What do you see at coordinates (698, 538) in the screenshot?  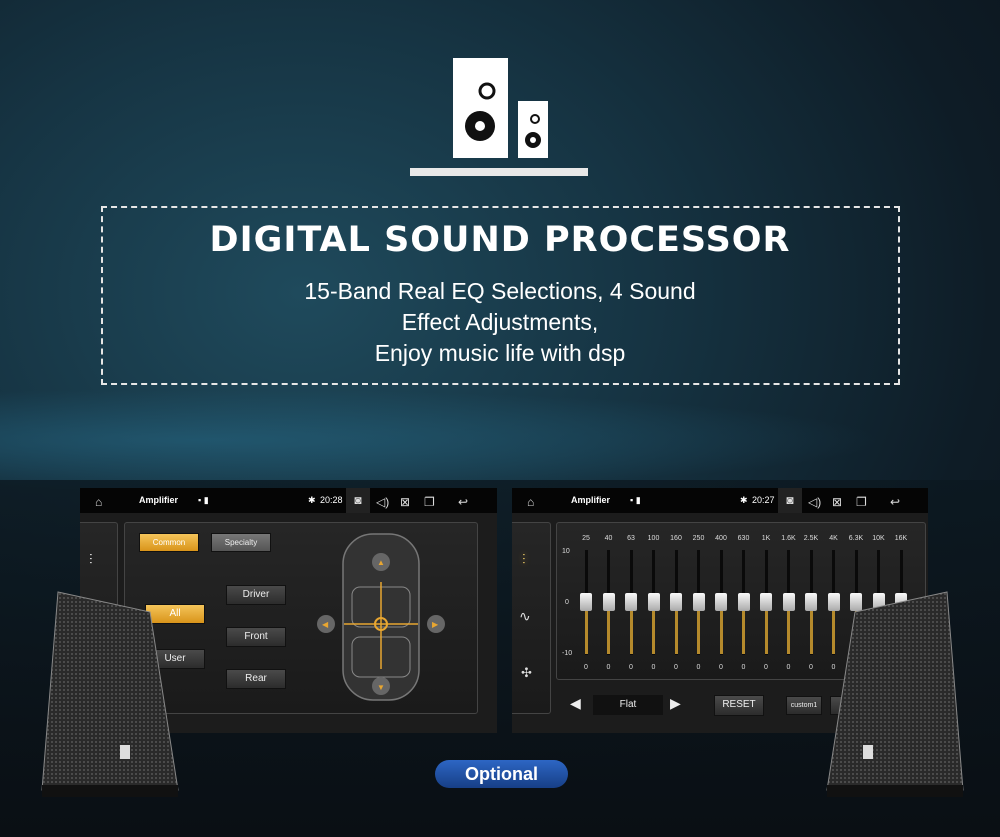 I see `band-frequency: 250` at bounding box center [698, 538].